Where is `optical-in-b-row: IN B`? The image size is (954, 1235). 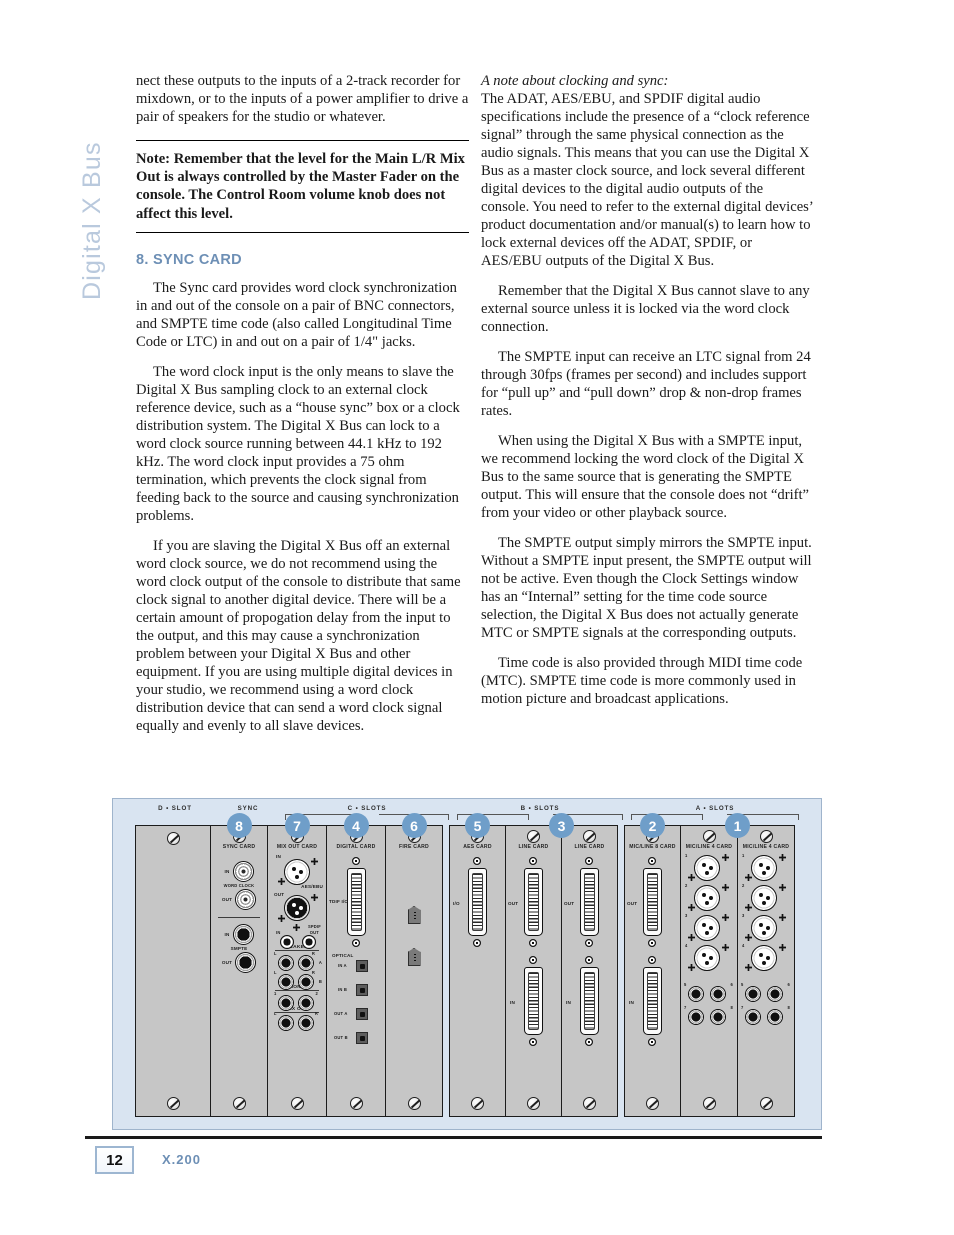
optical-in-b-row: IN B is located at coordinates (356, 996).